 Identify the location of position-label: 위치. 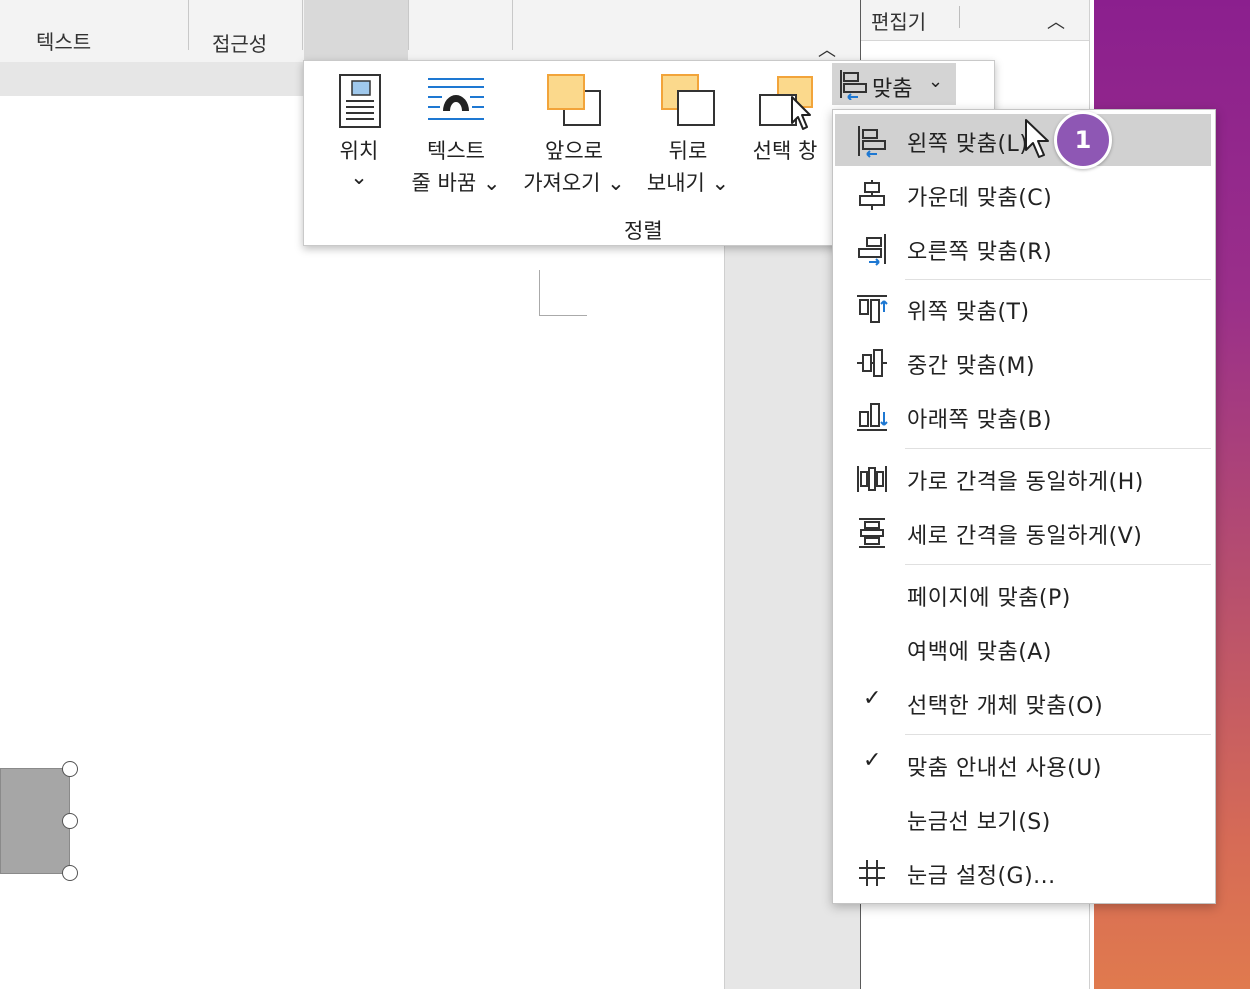
(359, 151).